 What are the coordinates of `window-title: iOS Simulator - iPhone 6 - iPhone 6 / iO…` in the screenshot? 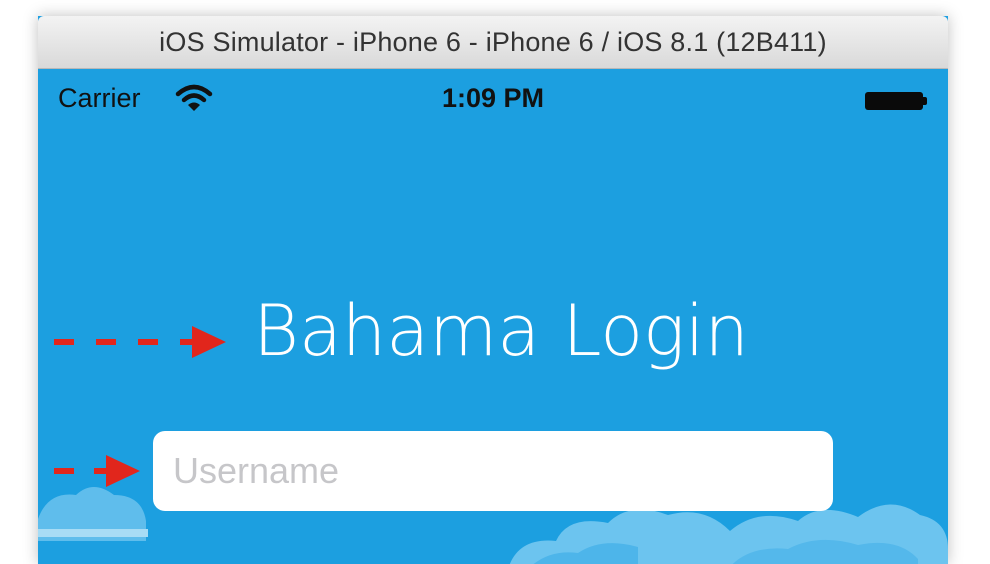 It's located at (493, 41).